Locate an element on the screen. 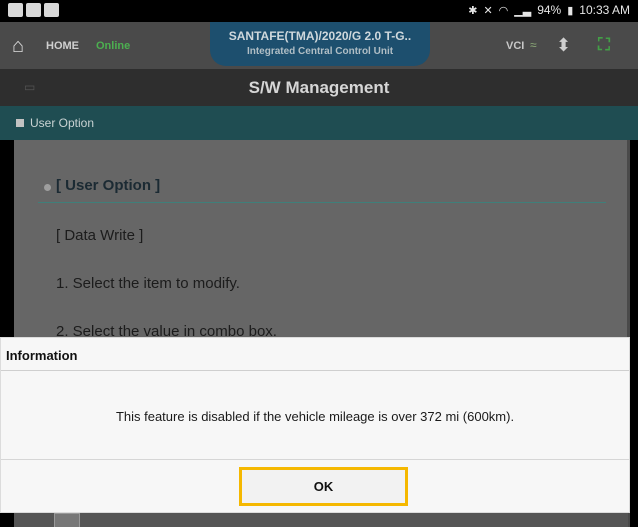 The image size is (638, 527). vci-label: VCI is located at coordinates (515, 46).